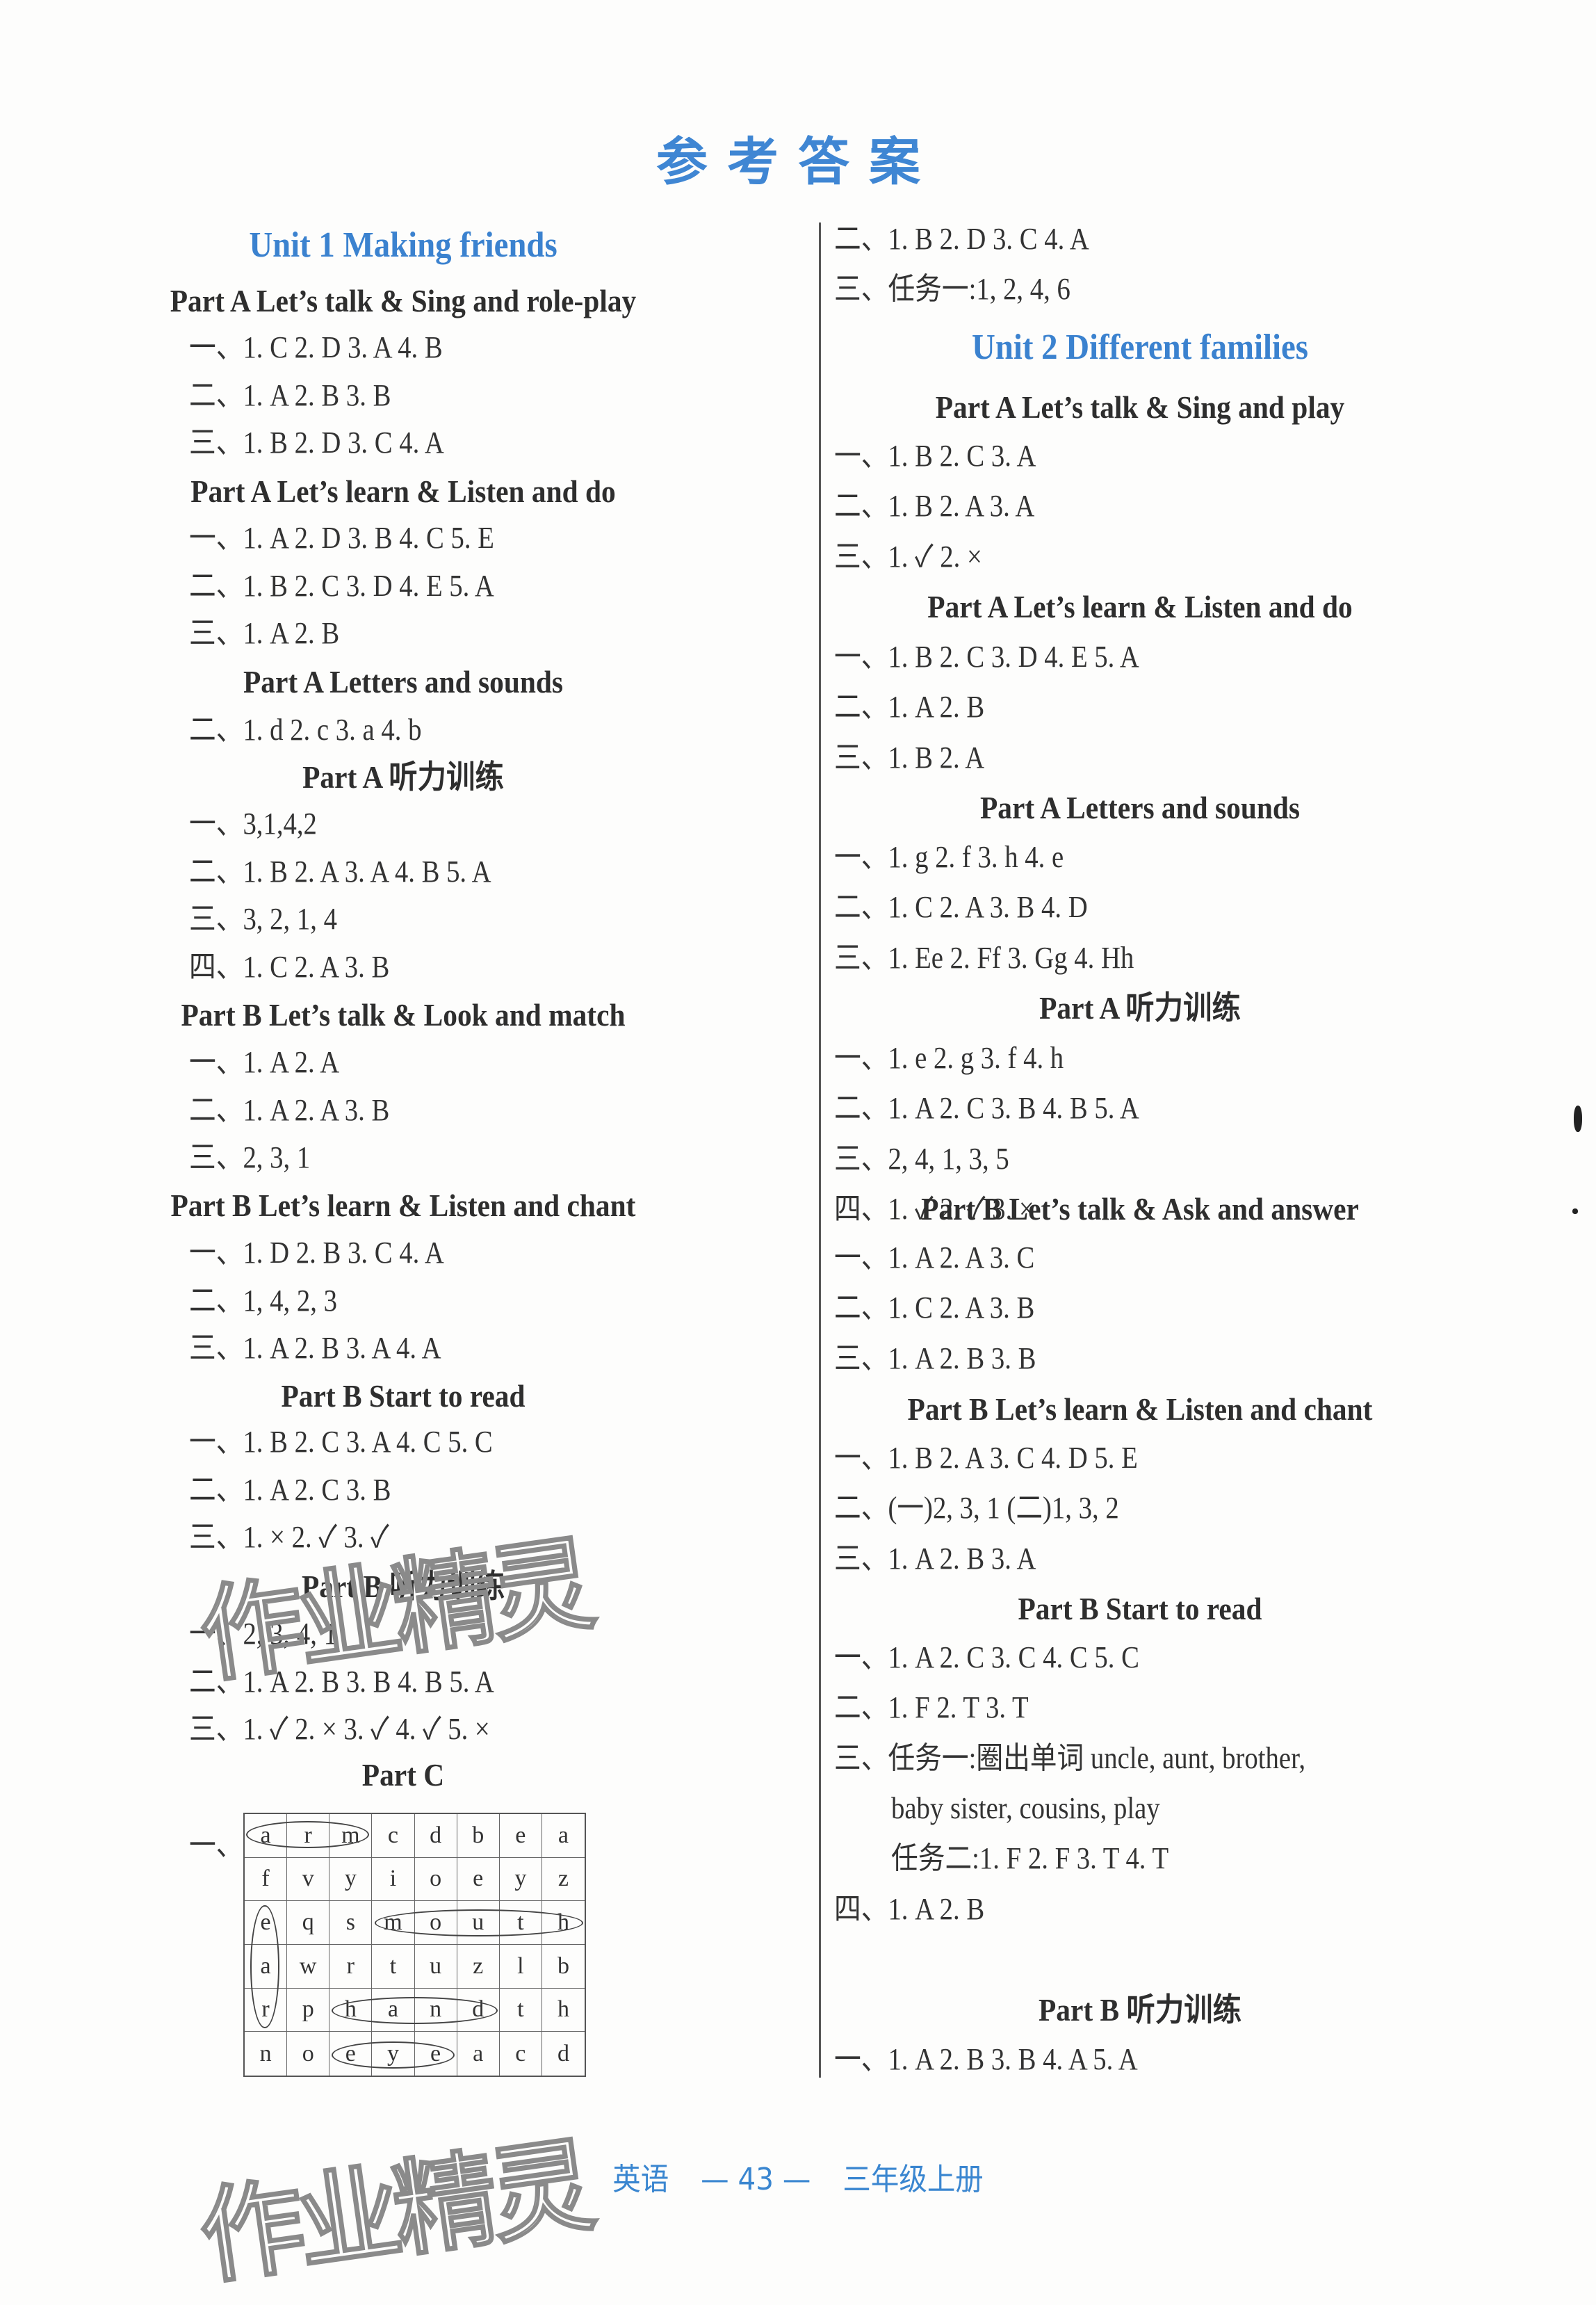  Describe the element at coordinates (403, 1396) in the screenshot. I see `section-heading: Part B Start to read` at that location.